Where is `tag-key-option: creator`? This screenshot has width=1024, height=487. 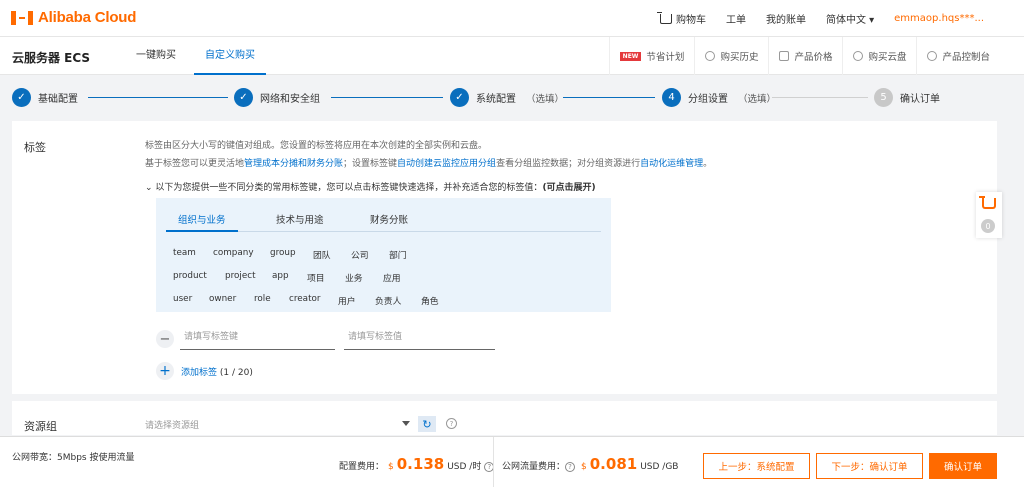 tag-key-option: creator is located at coordinates (305, 299).